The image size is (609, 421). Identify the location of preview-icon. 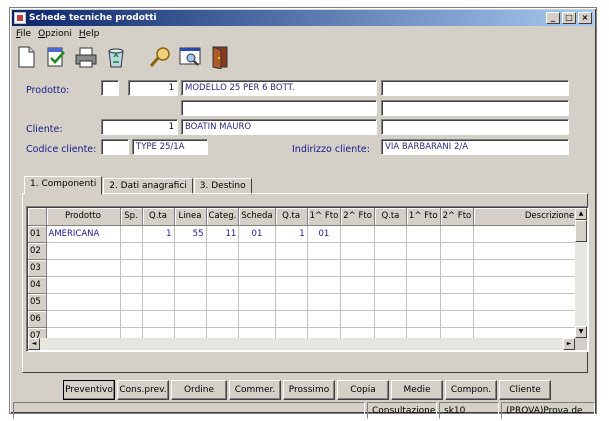
(190, 57).